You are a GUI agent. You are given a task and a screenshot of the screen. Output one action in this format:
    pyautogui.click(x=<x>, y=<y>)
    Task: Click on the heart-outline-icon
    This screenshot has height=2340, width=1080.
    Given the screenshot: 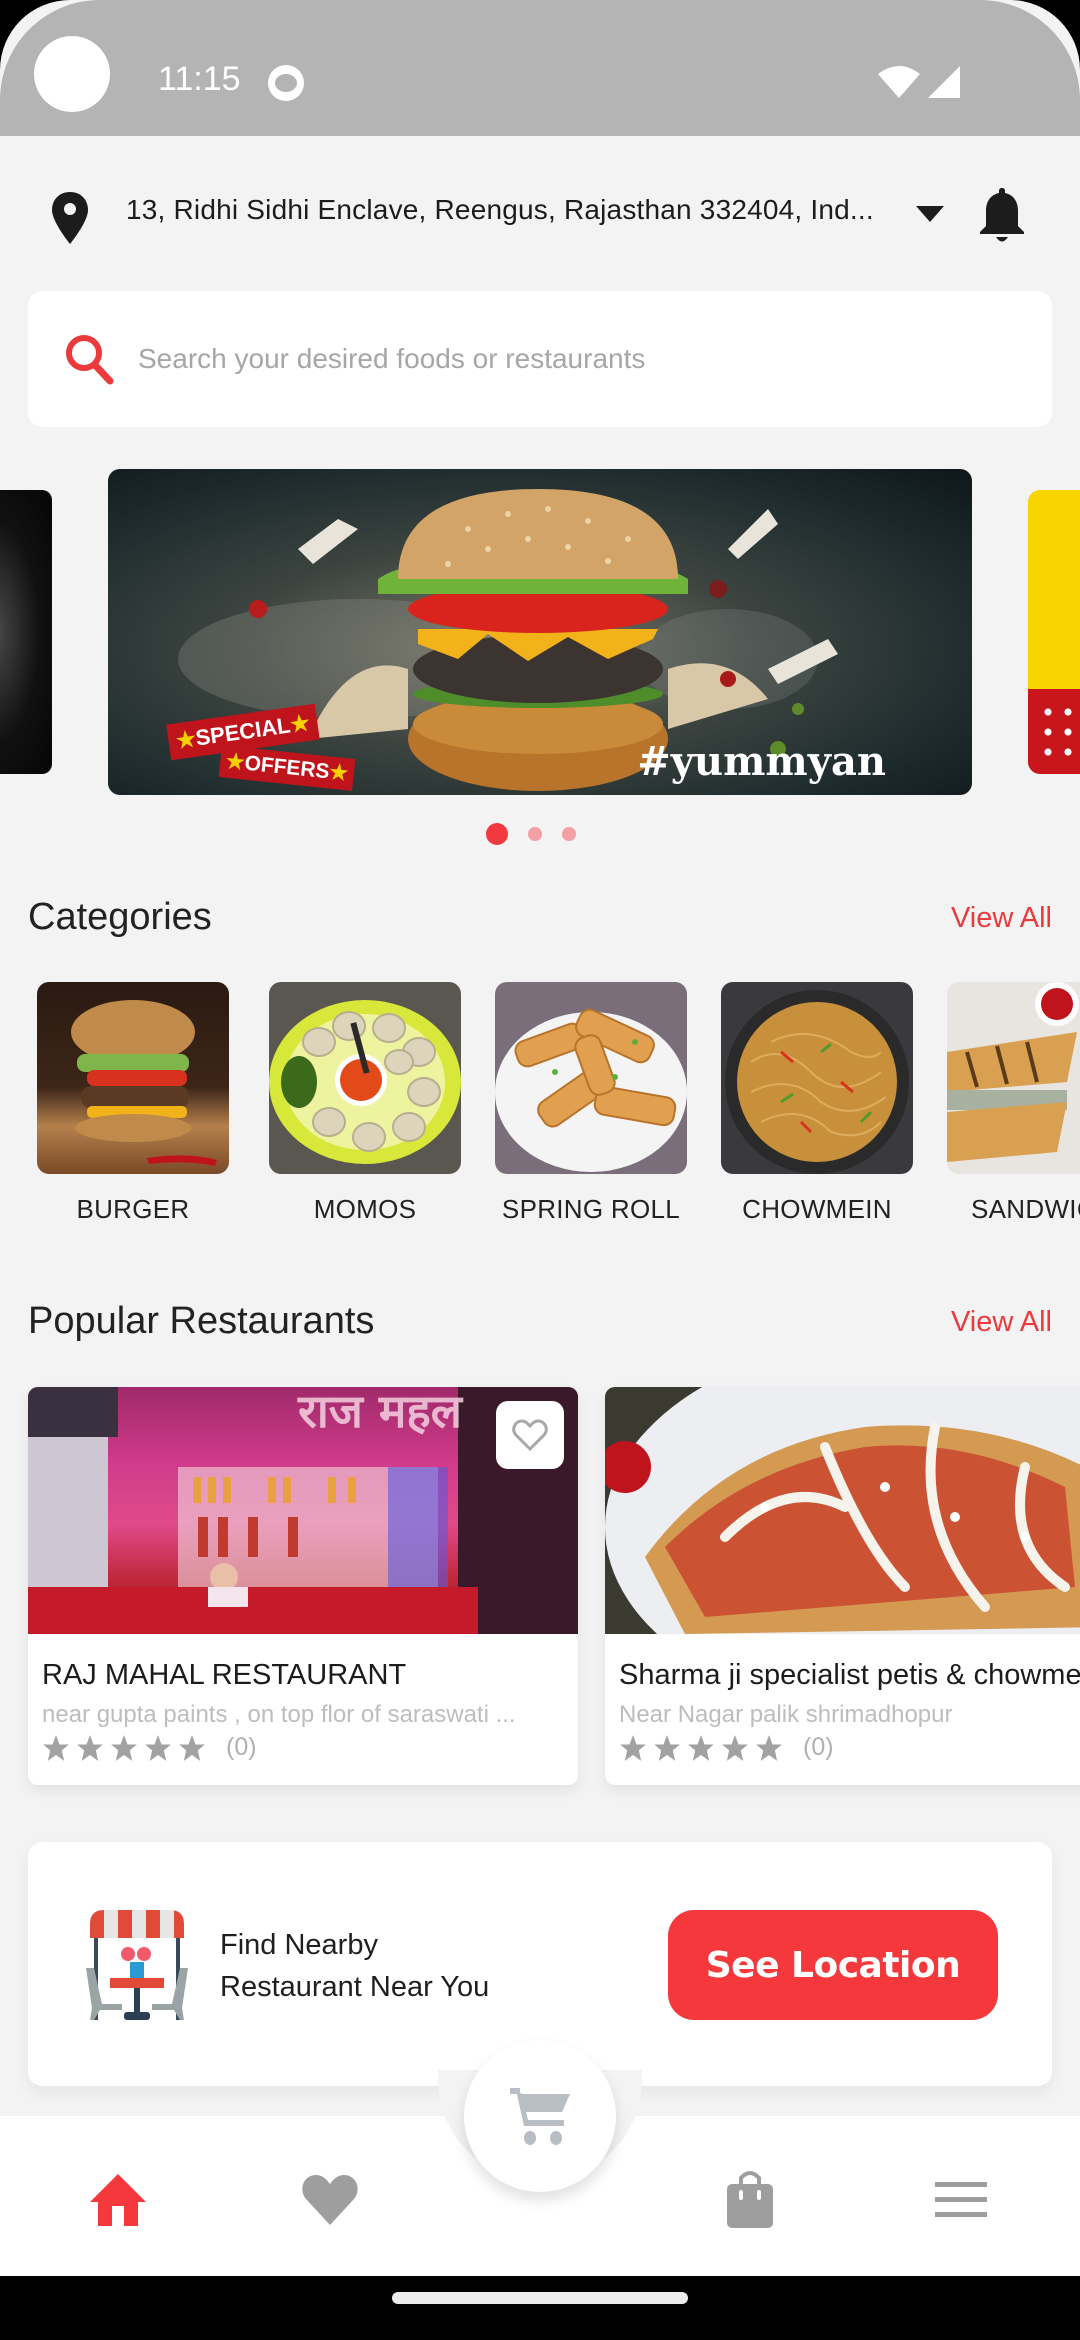 What is the action you would take?
    pyautogui.click(x=530, y=1435)
    